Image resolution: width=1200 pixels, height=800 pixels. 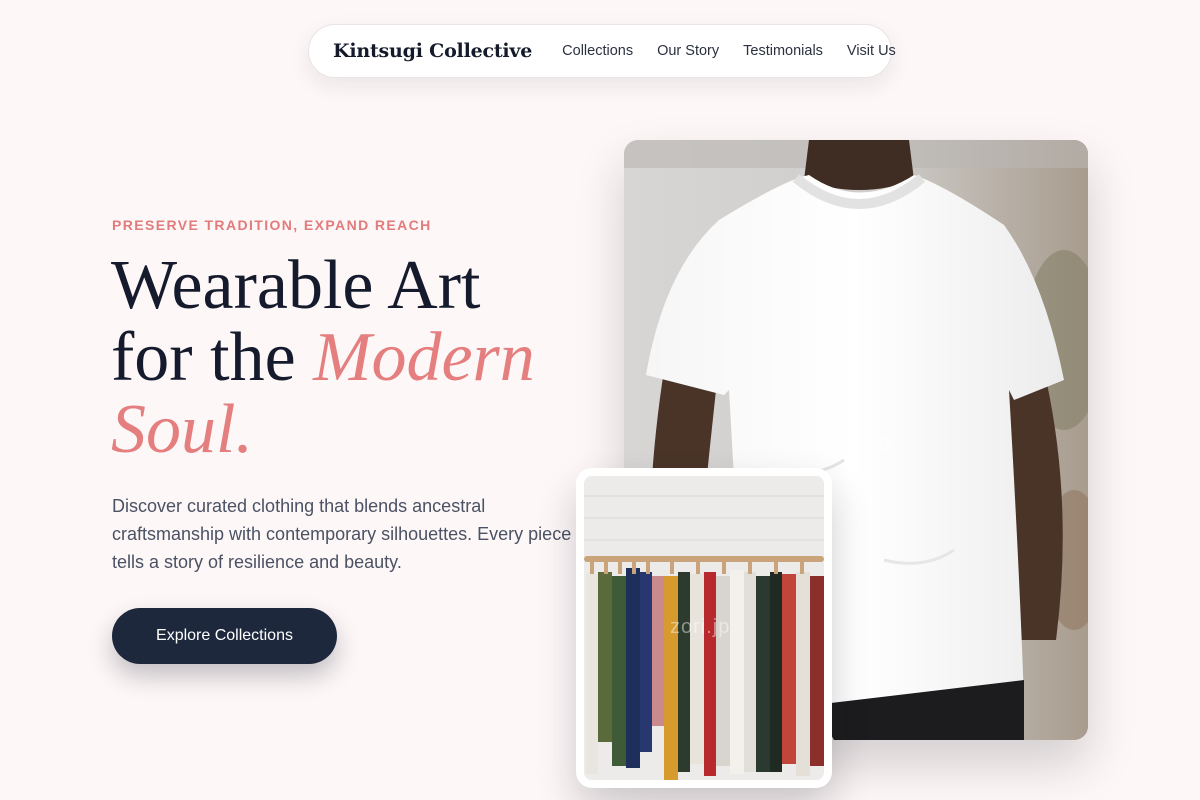 I want to click on brand-logo: Kintsugi Collective, so click(x=432, y=51).